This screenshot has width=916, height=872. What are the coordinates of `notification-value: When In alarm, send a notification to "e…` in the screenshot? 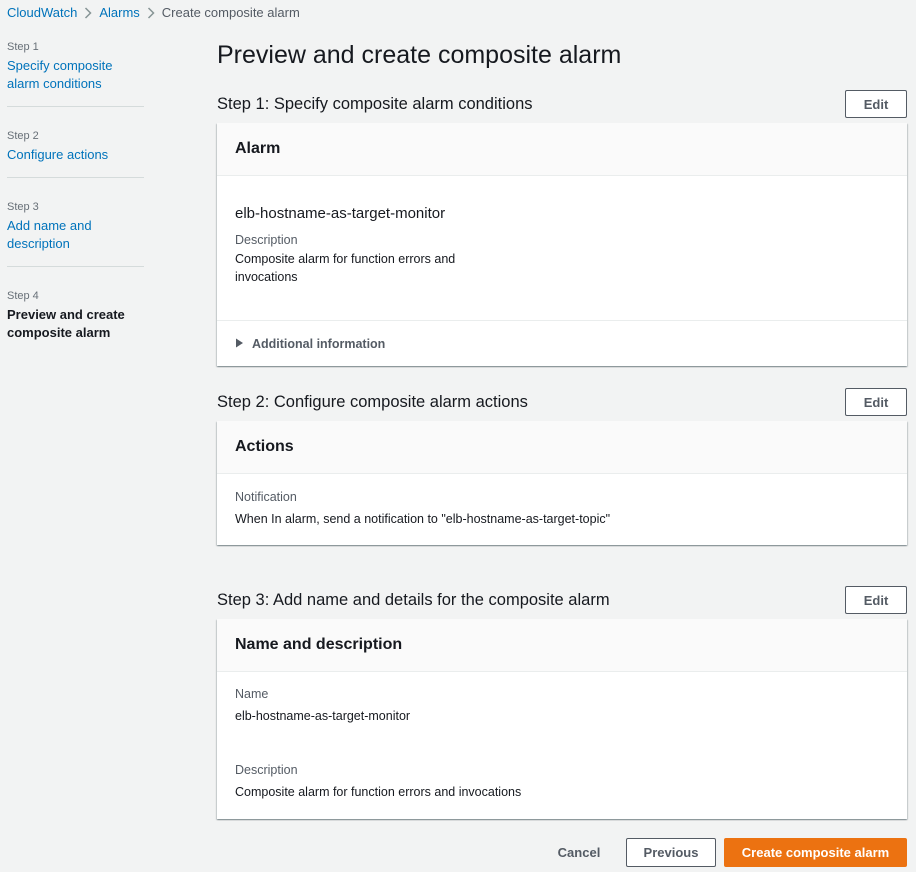 It's located at (423, 519).